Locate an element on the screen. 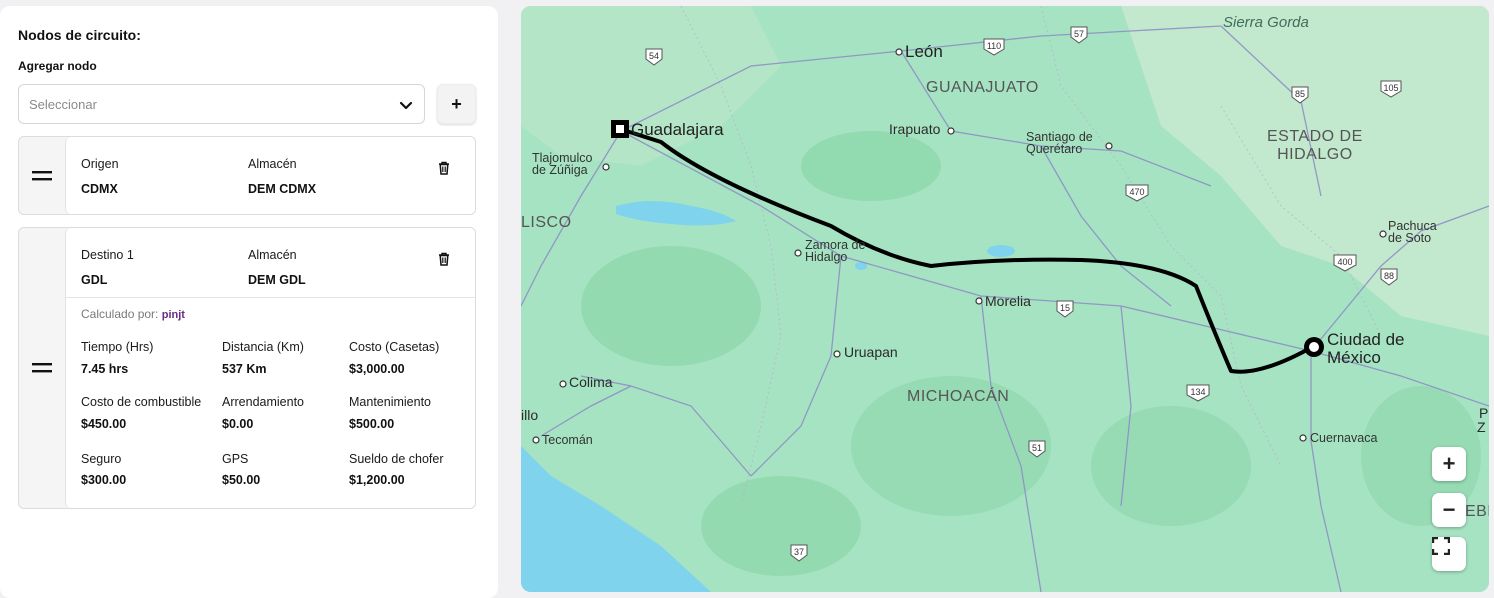 The image size is (1494, 598). origin-type-value: CDMX is located at coordinates (99, 189).